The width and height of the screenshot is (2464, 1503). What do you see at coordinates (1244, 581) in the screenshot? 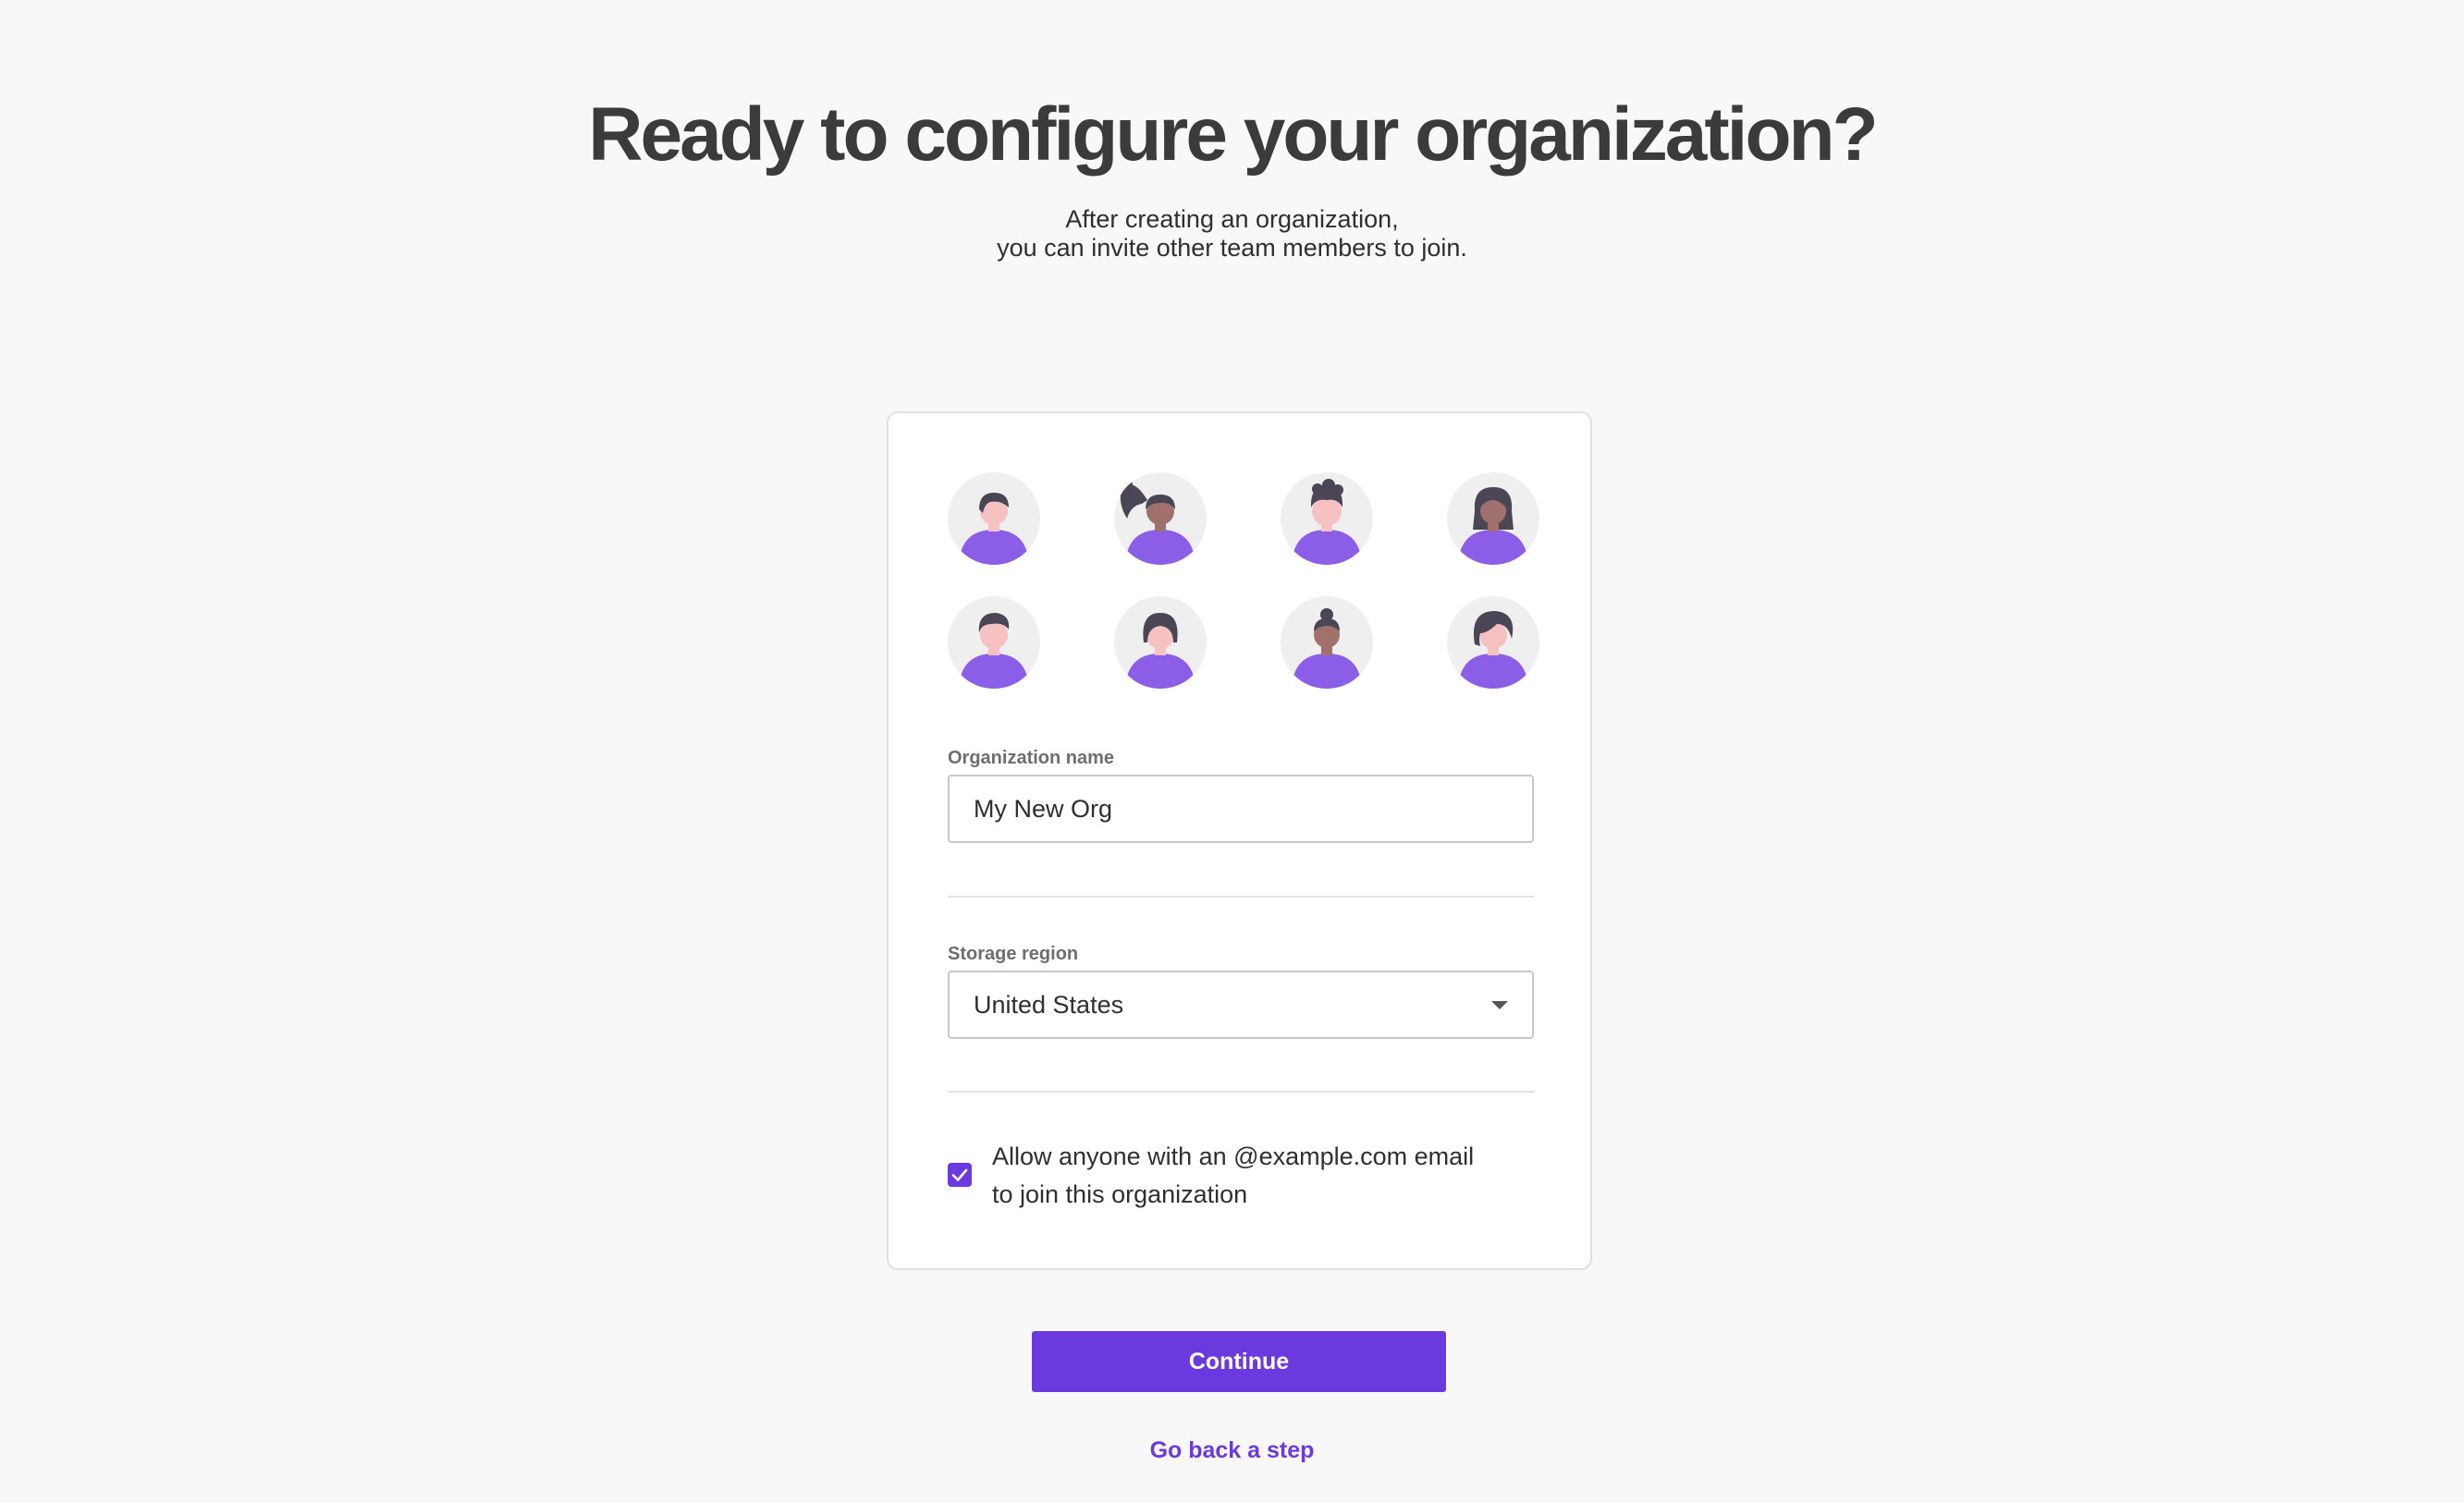
I see `team-avatars` at bounding box center [1244, 581].